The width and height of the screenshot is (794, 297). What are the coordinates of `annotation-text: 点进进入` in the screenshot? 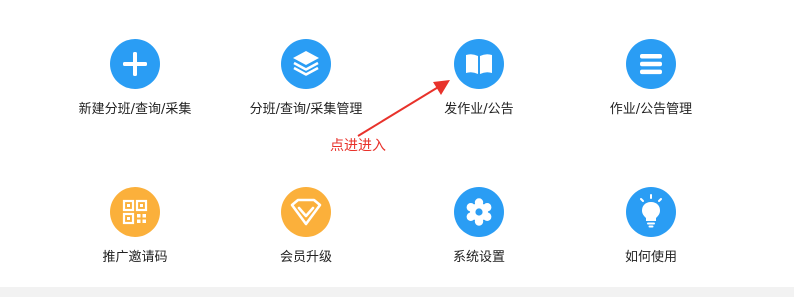 It's located at (358, 146).